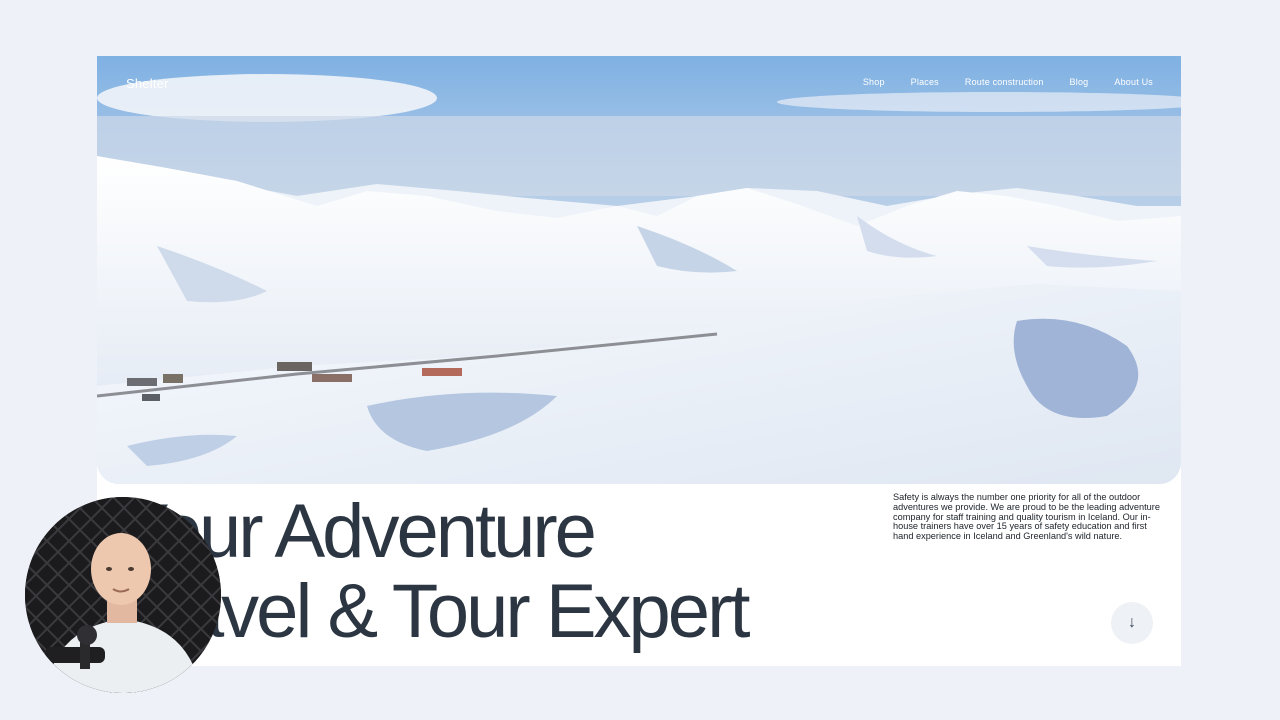 The height and width of the screenshot is (720, 1280). Describe the element at coordinates (147, 83) in the screenshot. I see `site-logo: Shelter` at that location.